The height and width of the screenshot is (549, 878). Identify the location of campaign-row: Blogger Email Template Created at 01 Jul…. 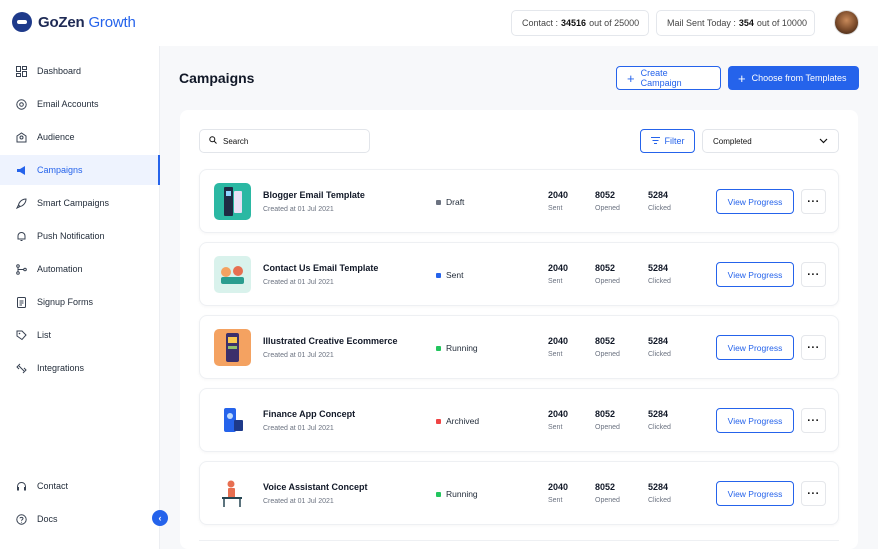
(519, 201).